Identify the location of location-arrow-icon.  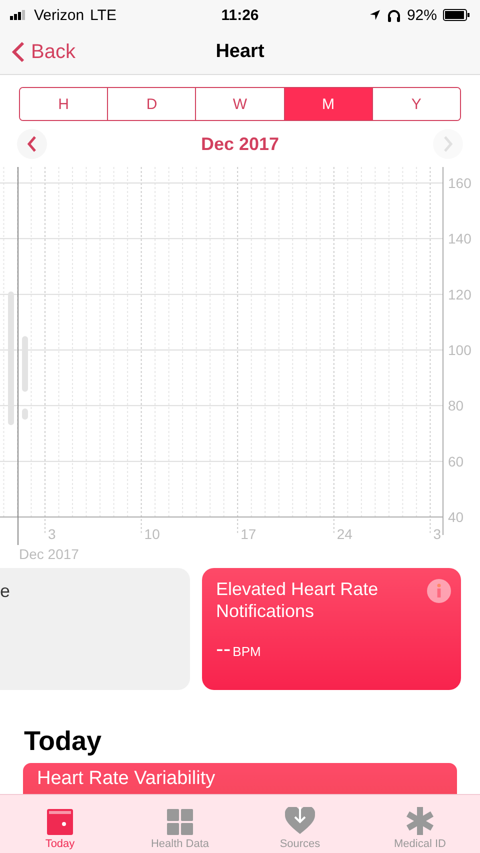
(374, 15).